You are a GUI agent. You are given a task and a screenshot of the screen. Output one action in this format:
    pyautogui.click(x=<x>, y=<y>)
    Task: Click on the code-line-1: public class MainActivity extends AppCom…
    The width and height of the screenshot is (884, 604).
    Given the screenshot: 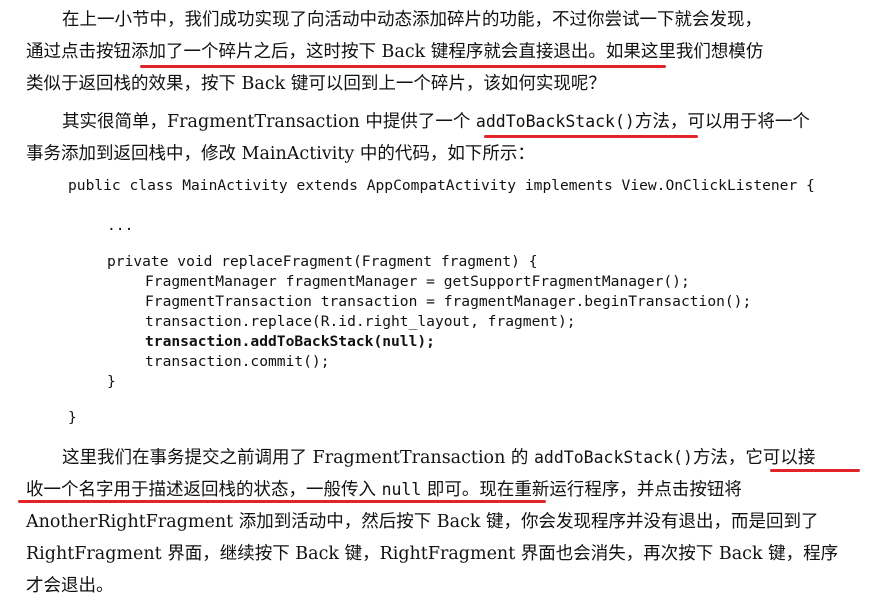 What is the action you would take?
    pyautogui.click(x=441, y=185)
    